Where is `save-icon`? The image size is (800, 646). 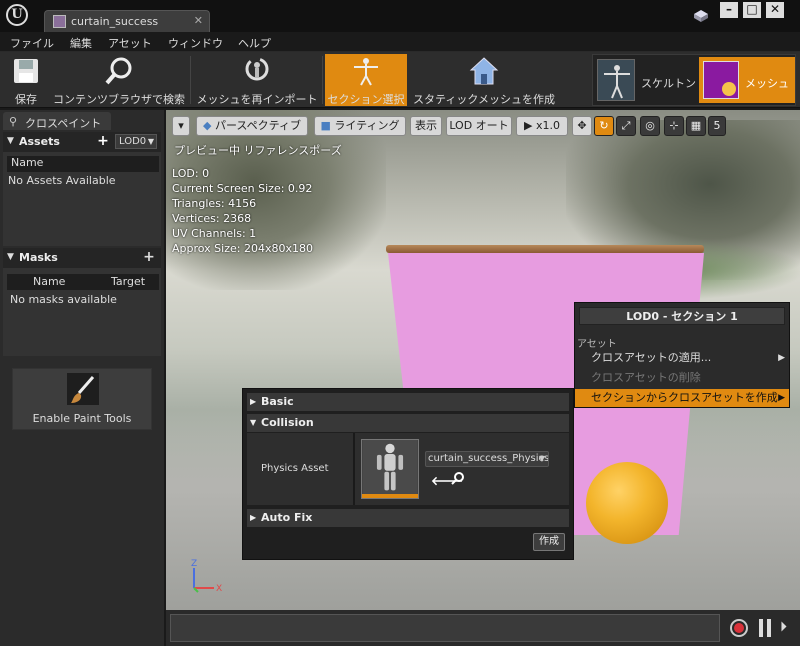
save-icon is located at coordinates (26, 71).